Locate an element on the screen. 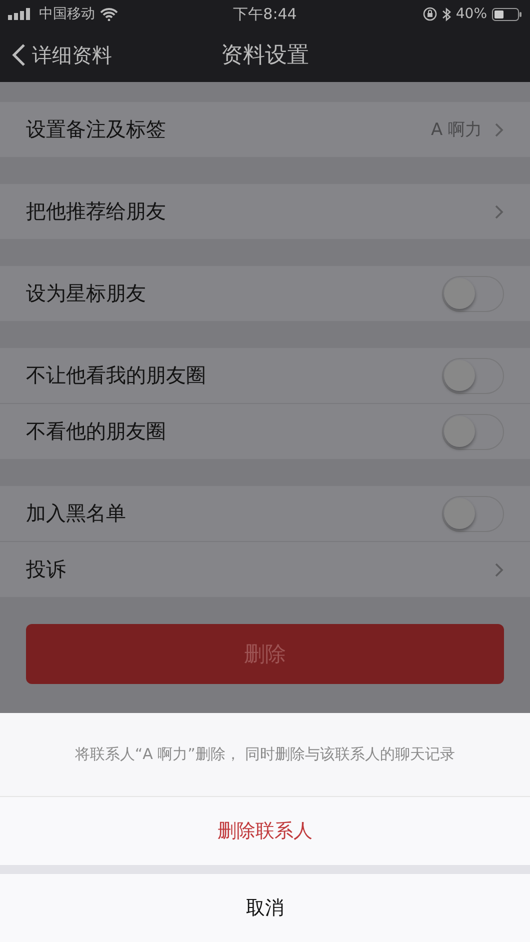  settings-row: 设为星标朋友 is located at coordinates (265, 293).